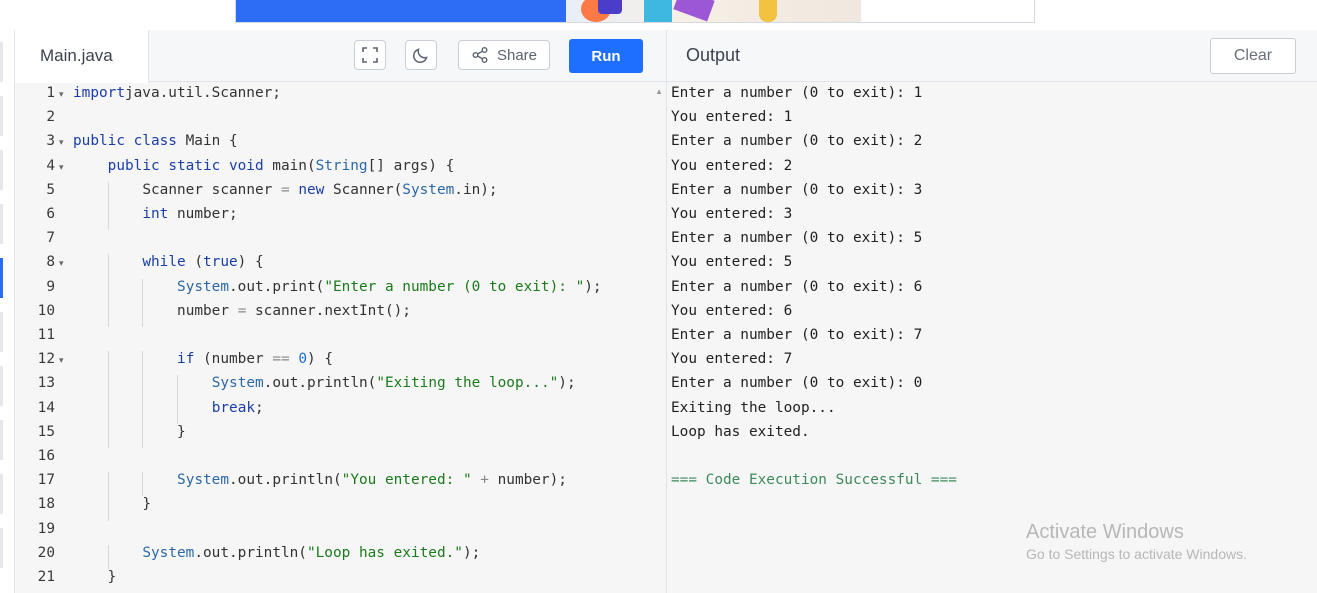 The image size is (1317, 593). What do you see at coordinates (659, 91) in the screenshot?
I see `scroll-up-icon: ▲` at bounding box center [659, 91].